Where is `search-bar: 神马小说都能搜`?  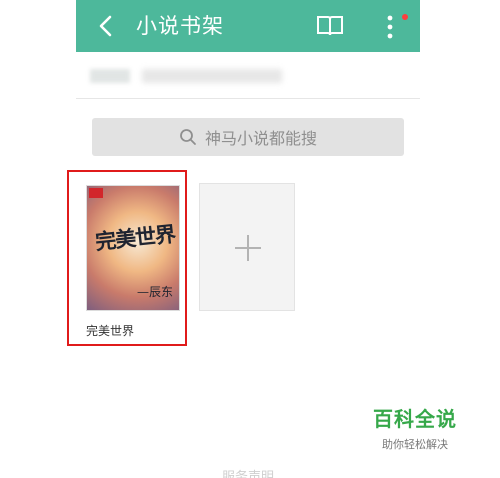 search-bar: 神马小说都能搜 is located at coordinates (248, 137).